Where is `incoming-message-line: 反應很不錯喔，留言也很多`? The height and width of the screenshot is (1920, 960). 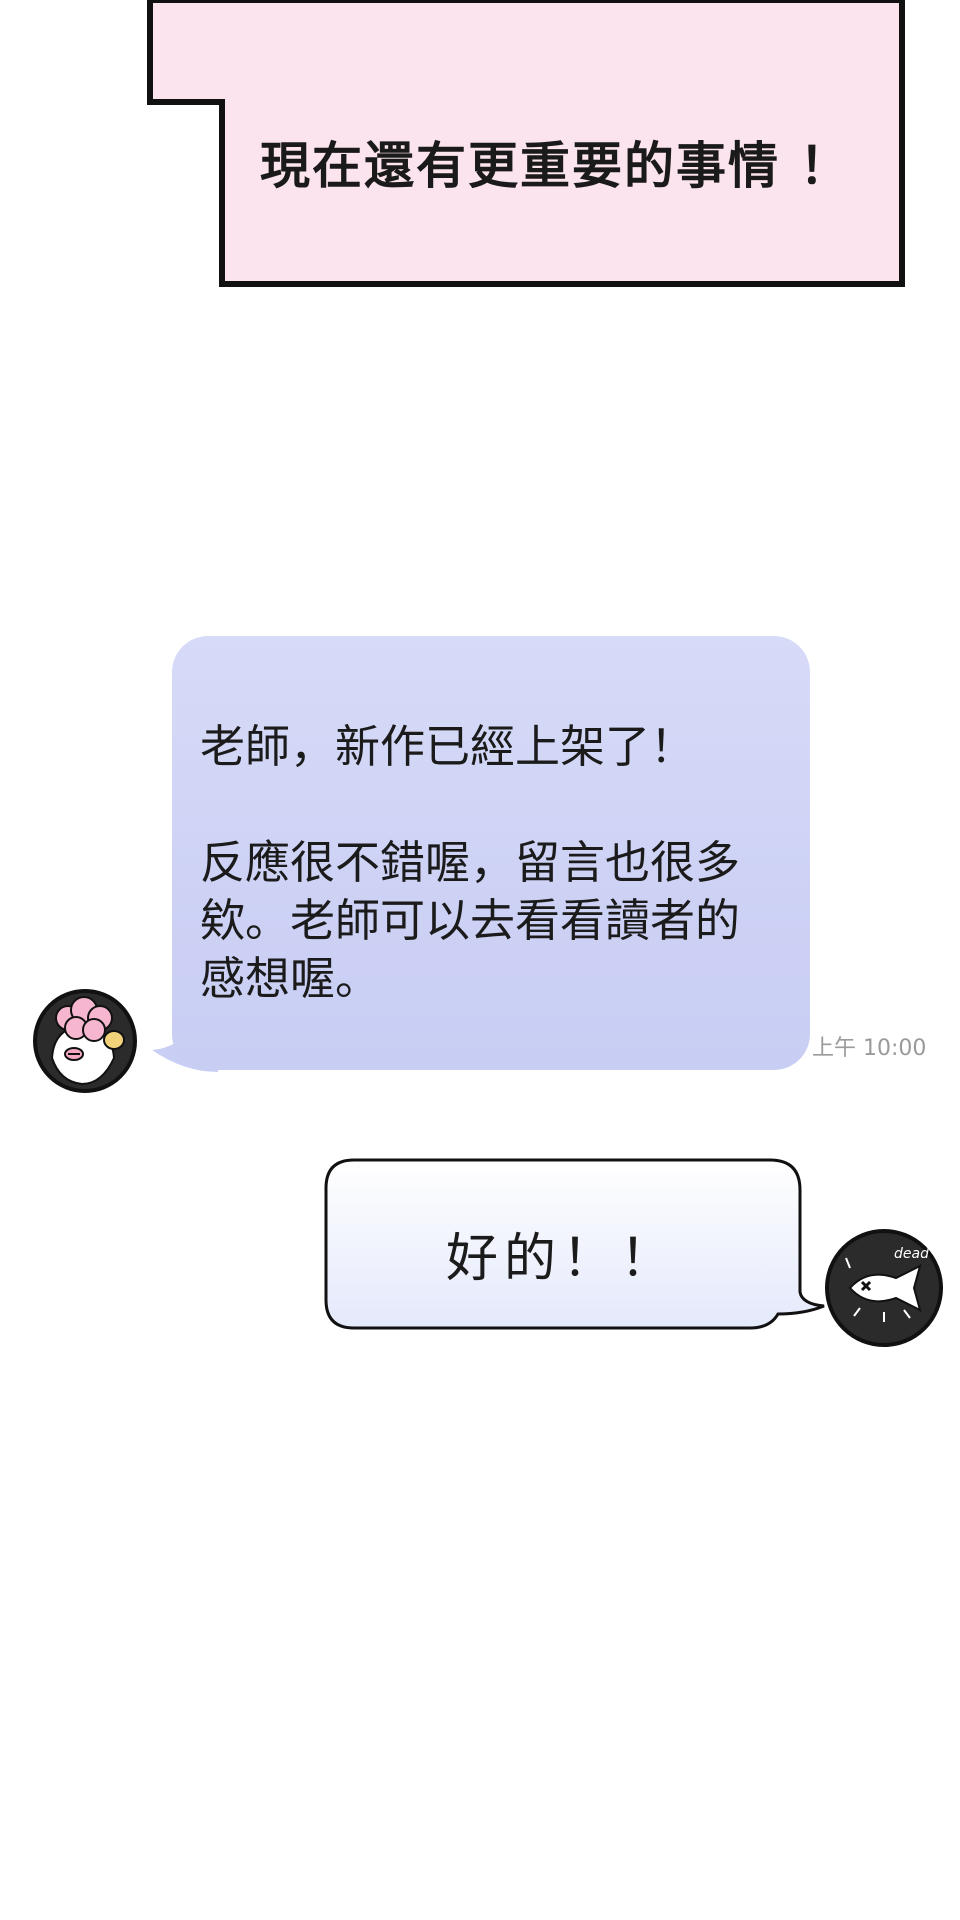 incoming-message-line: 反應很不錯喔，留言也很多 is located at coordinates (470, 862).